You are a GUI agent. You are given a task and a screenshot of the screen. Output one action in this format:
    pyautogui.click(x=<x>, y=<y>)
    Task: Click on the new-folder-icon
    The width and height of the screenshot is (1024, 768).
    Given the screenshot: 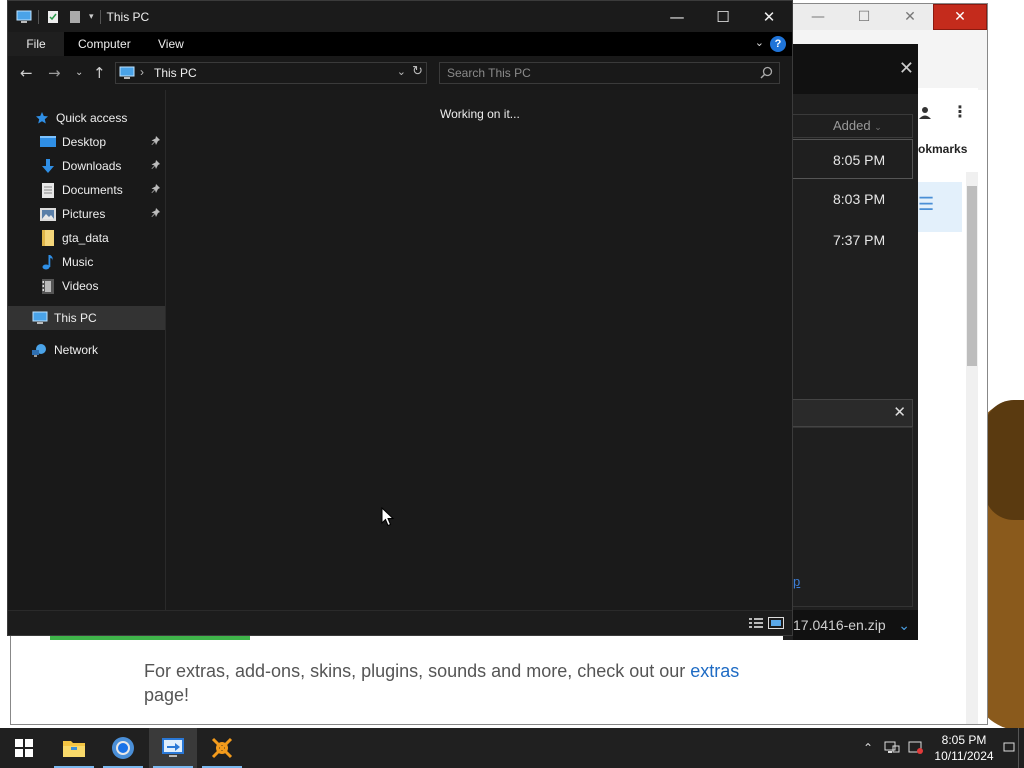 What is the action you would take?
    pyautogui.click(x=75, y=17)
    